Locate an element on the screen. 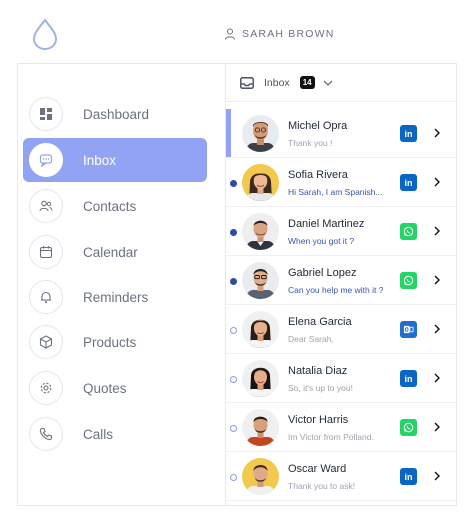 Image resolution: width=474 pixels, height=518 pixels. message-preview: Thank you ! is located at coordinates (310, 143).